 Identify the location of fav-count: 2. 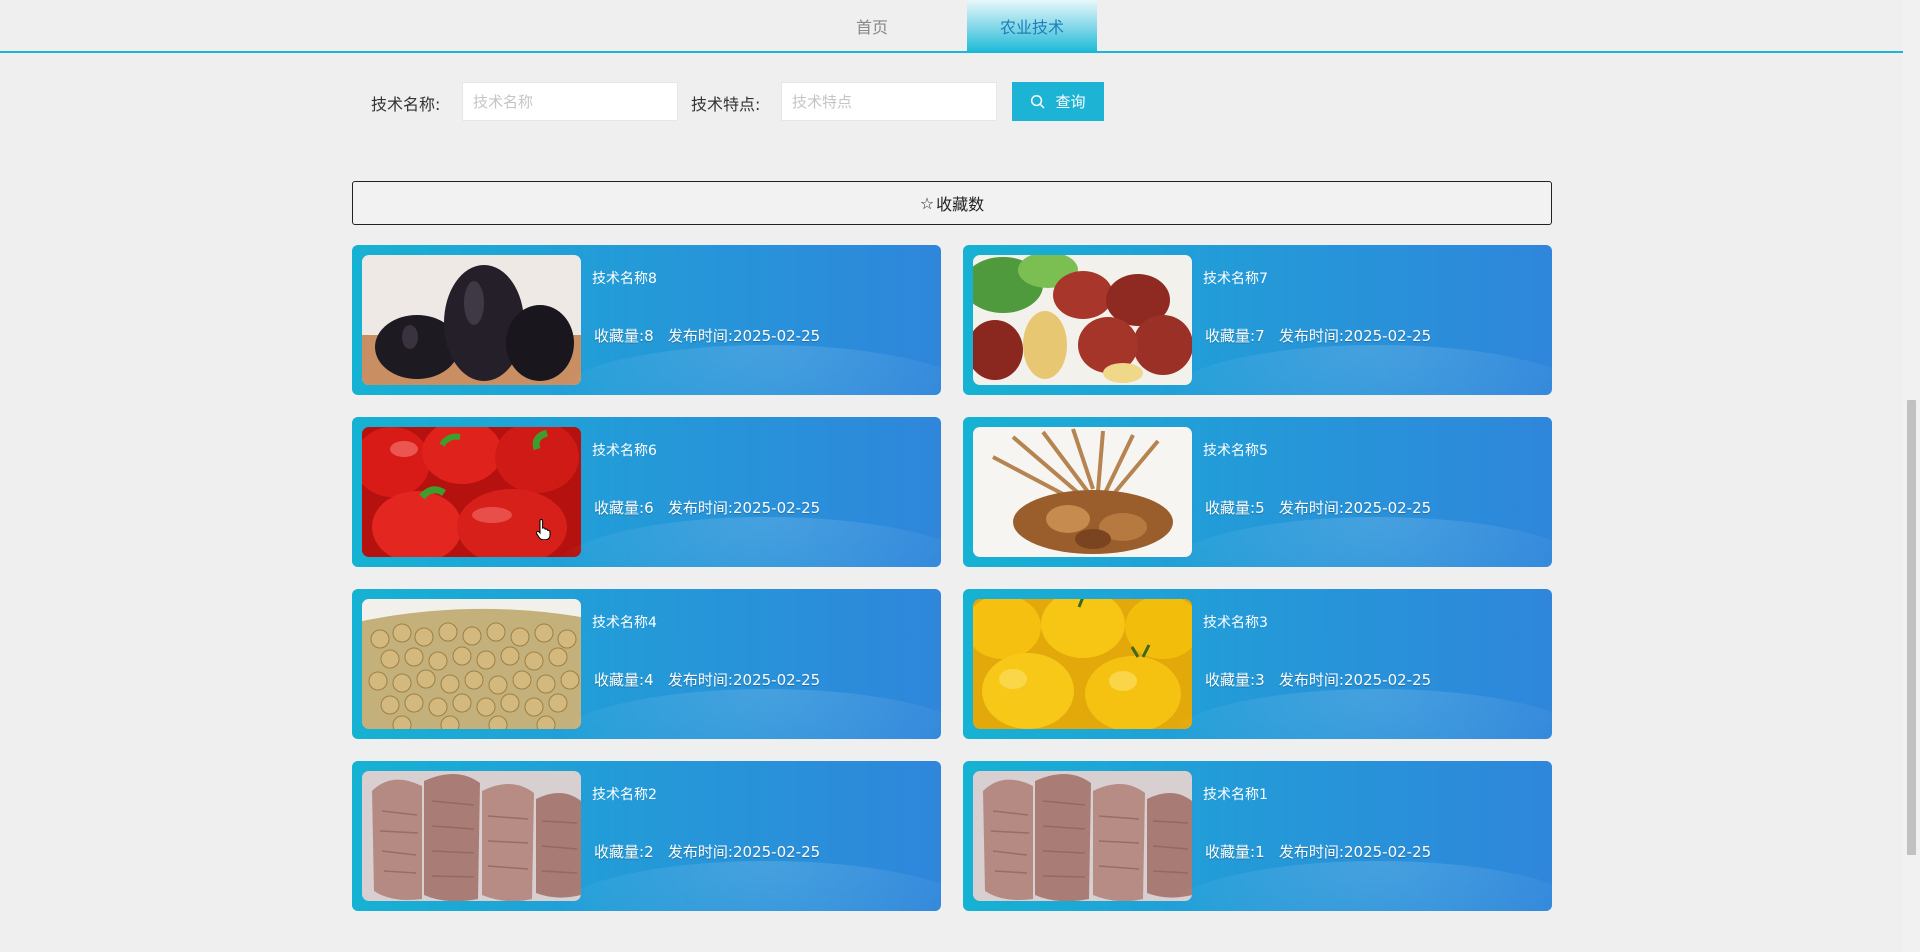
(649, 852).